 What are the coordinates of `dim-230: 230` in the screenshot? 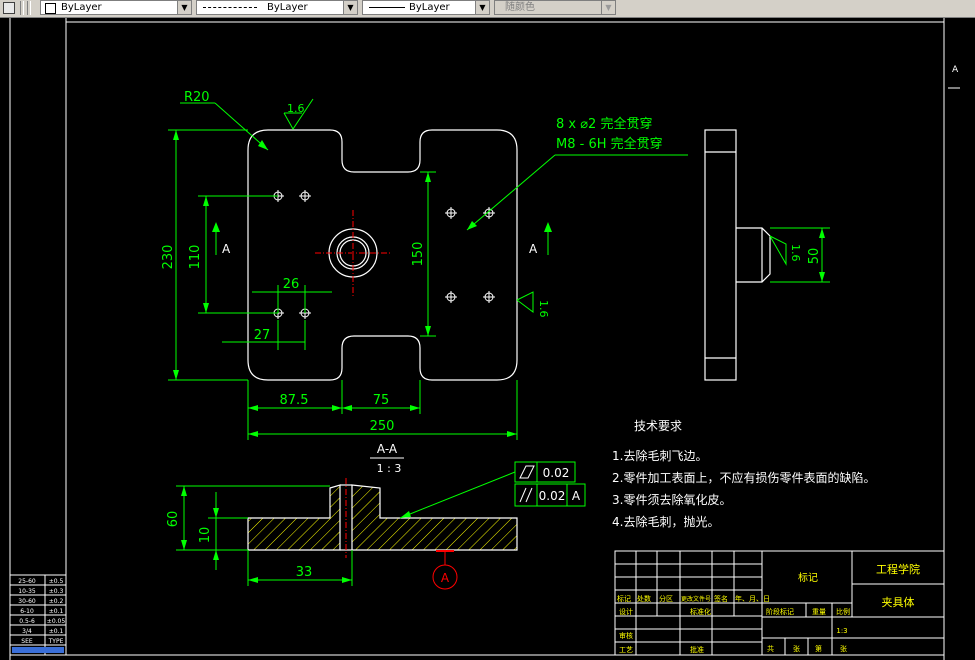 It's located at (168, 257).